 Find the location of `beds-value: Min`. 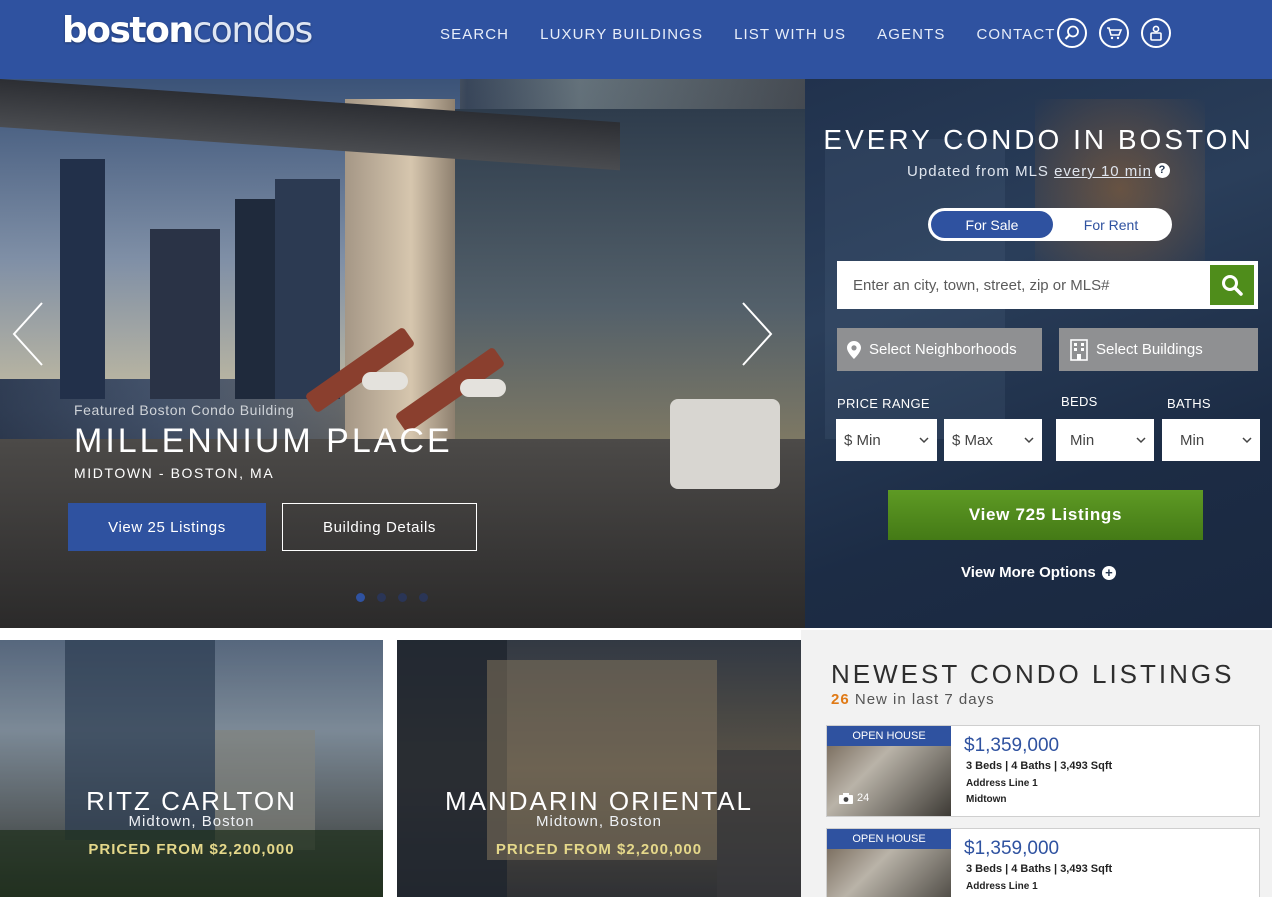

beds-value: Min is located at coordinates (1082, 440).